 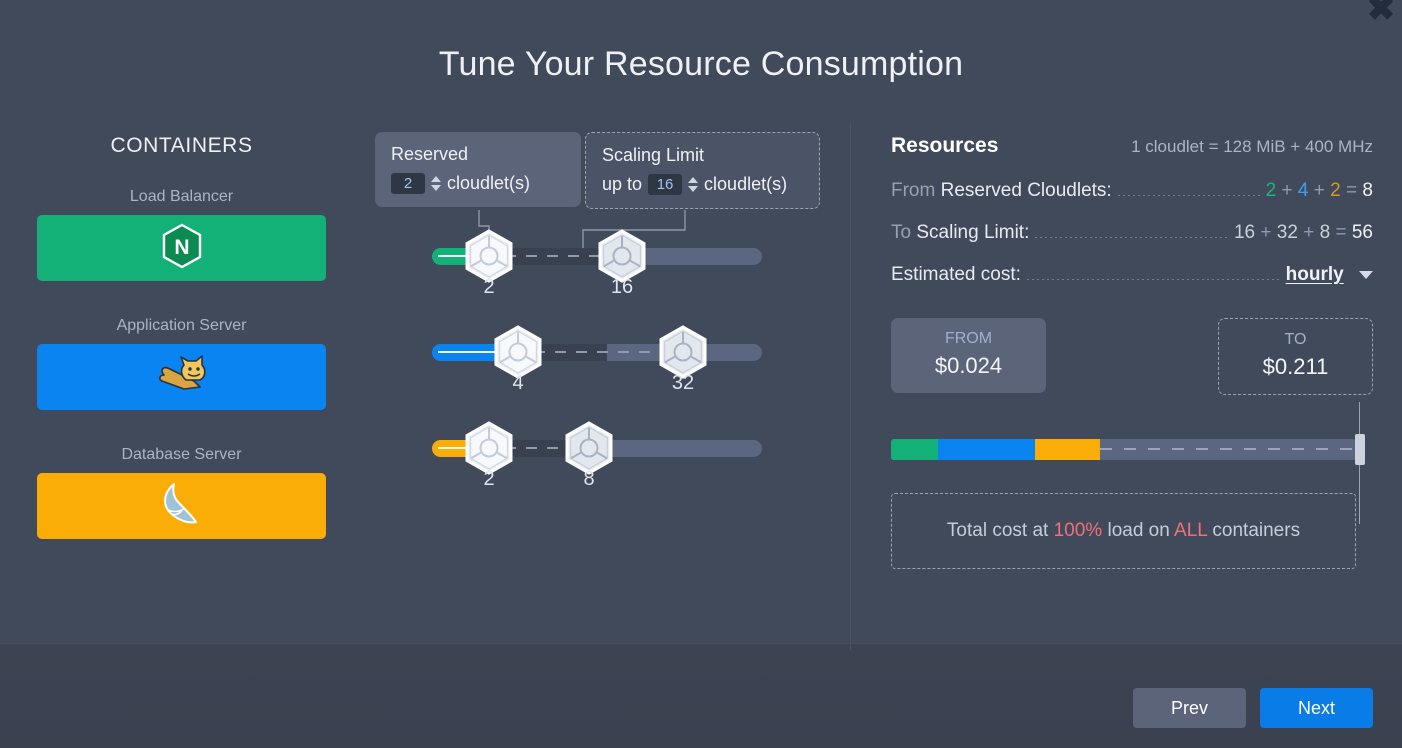 What do you see at coordinates (665, 184) in the screenshot?
I see `scaling-input: 16` at bounding box center [665, 184].